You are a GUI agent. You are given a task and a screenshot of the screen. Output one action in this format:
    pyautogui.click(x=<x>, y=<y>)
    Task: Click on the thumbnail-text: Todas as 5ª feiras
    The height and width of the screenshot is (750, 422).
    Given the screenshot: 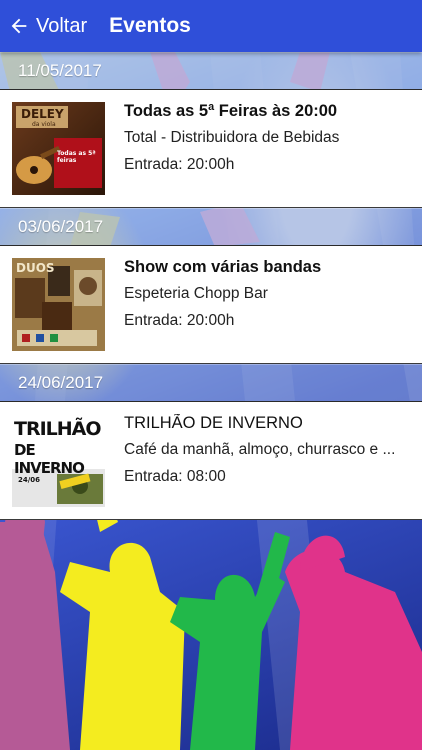 What is the action you would take?
    pyautogui.click(x=76, y=157)
    